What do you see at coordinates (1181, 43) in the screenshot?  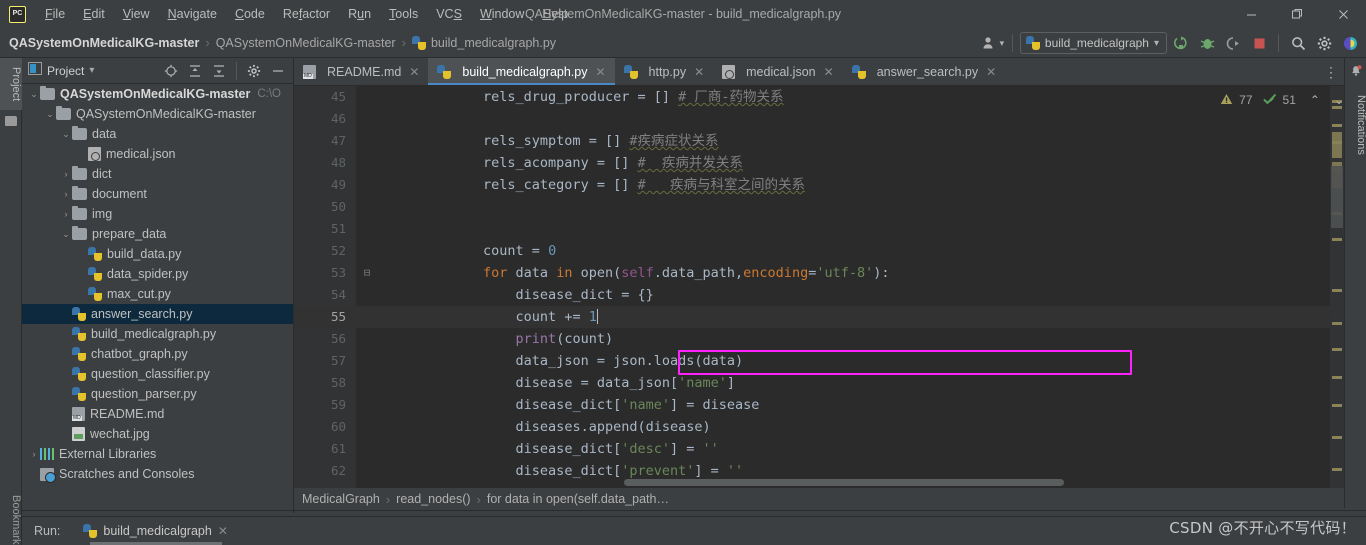 I see `run-icon` at bounding box center [1181, 43].